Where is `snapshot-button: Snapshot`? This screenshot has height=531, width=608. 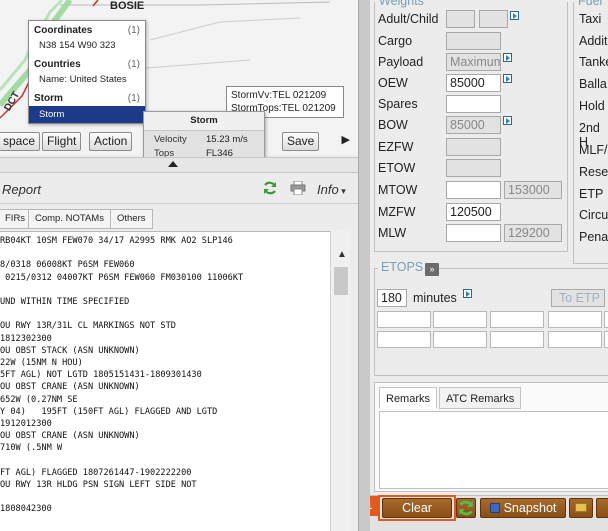 snapshot-button: Snapshot is located at coordinates (523, 508).